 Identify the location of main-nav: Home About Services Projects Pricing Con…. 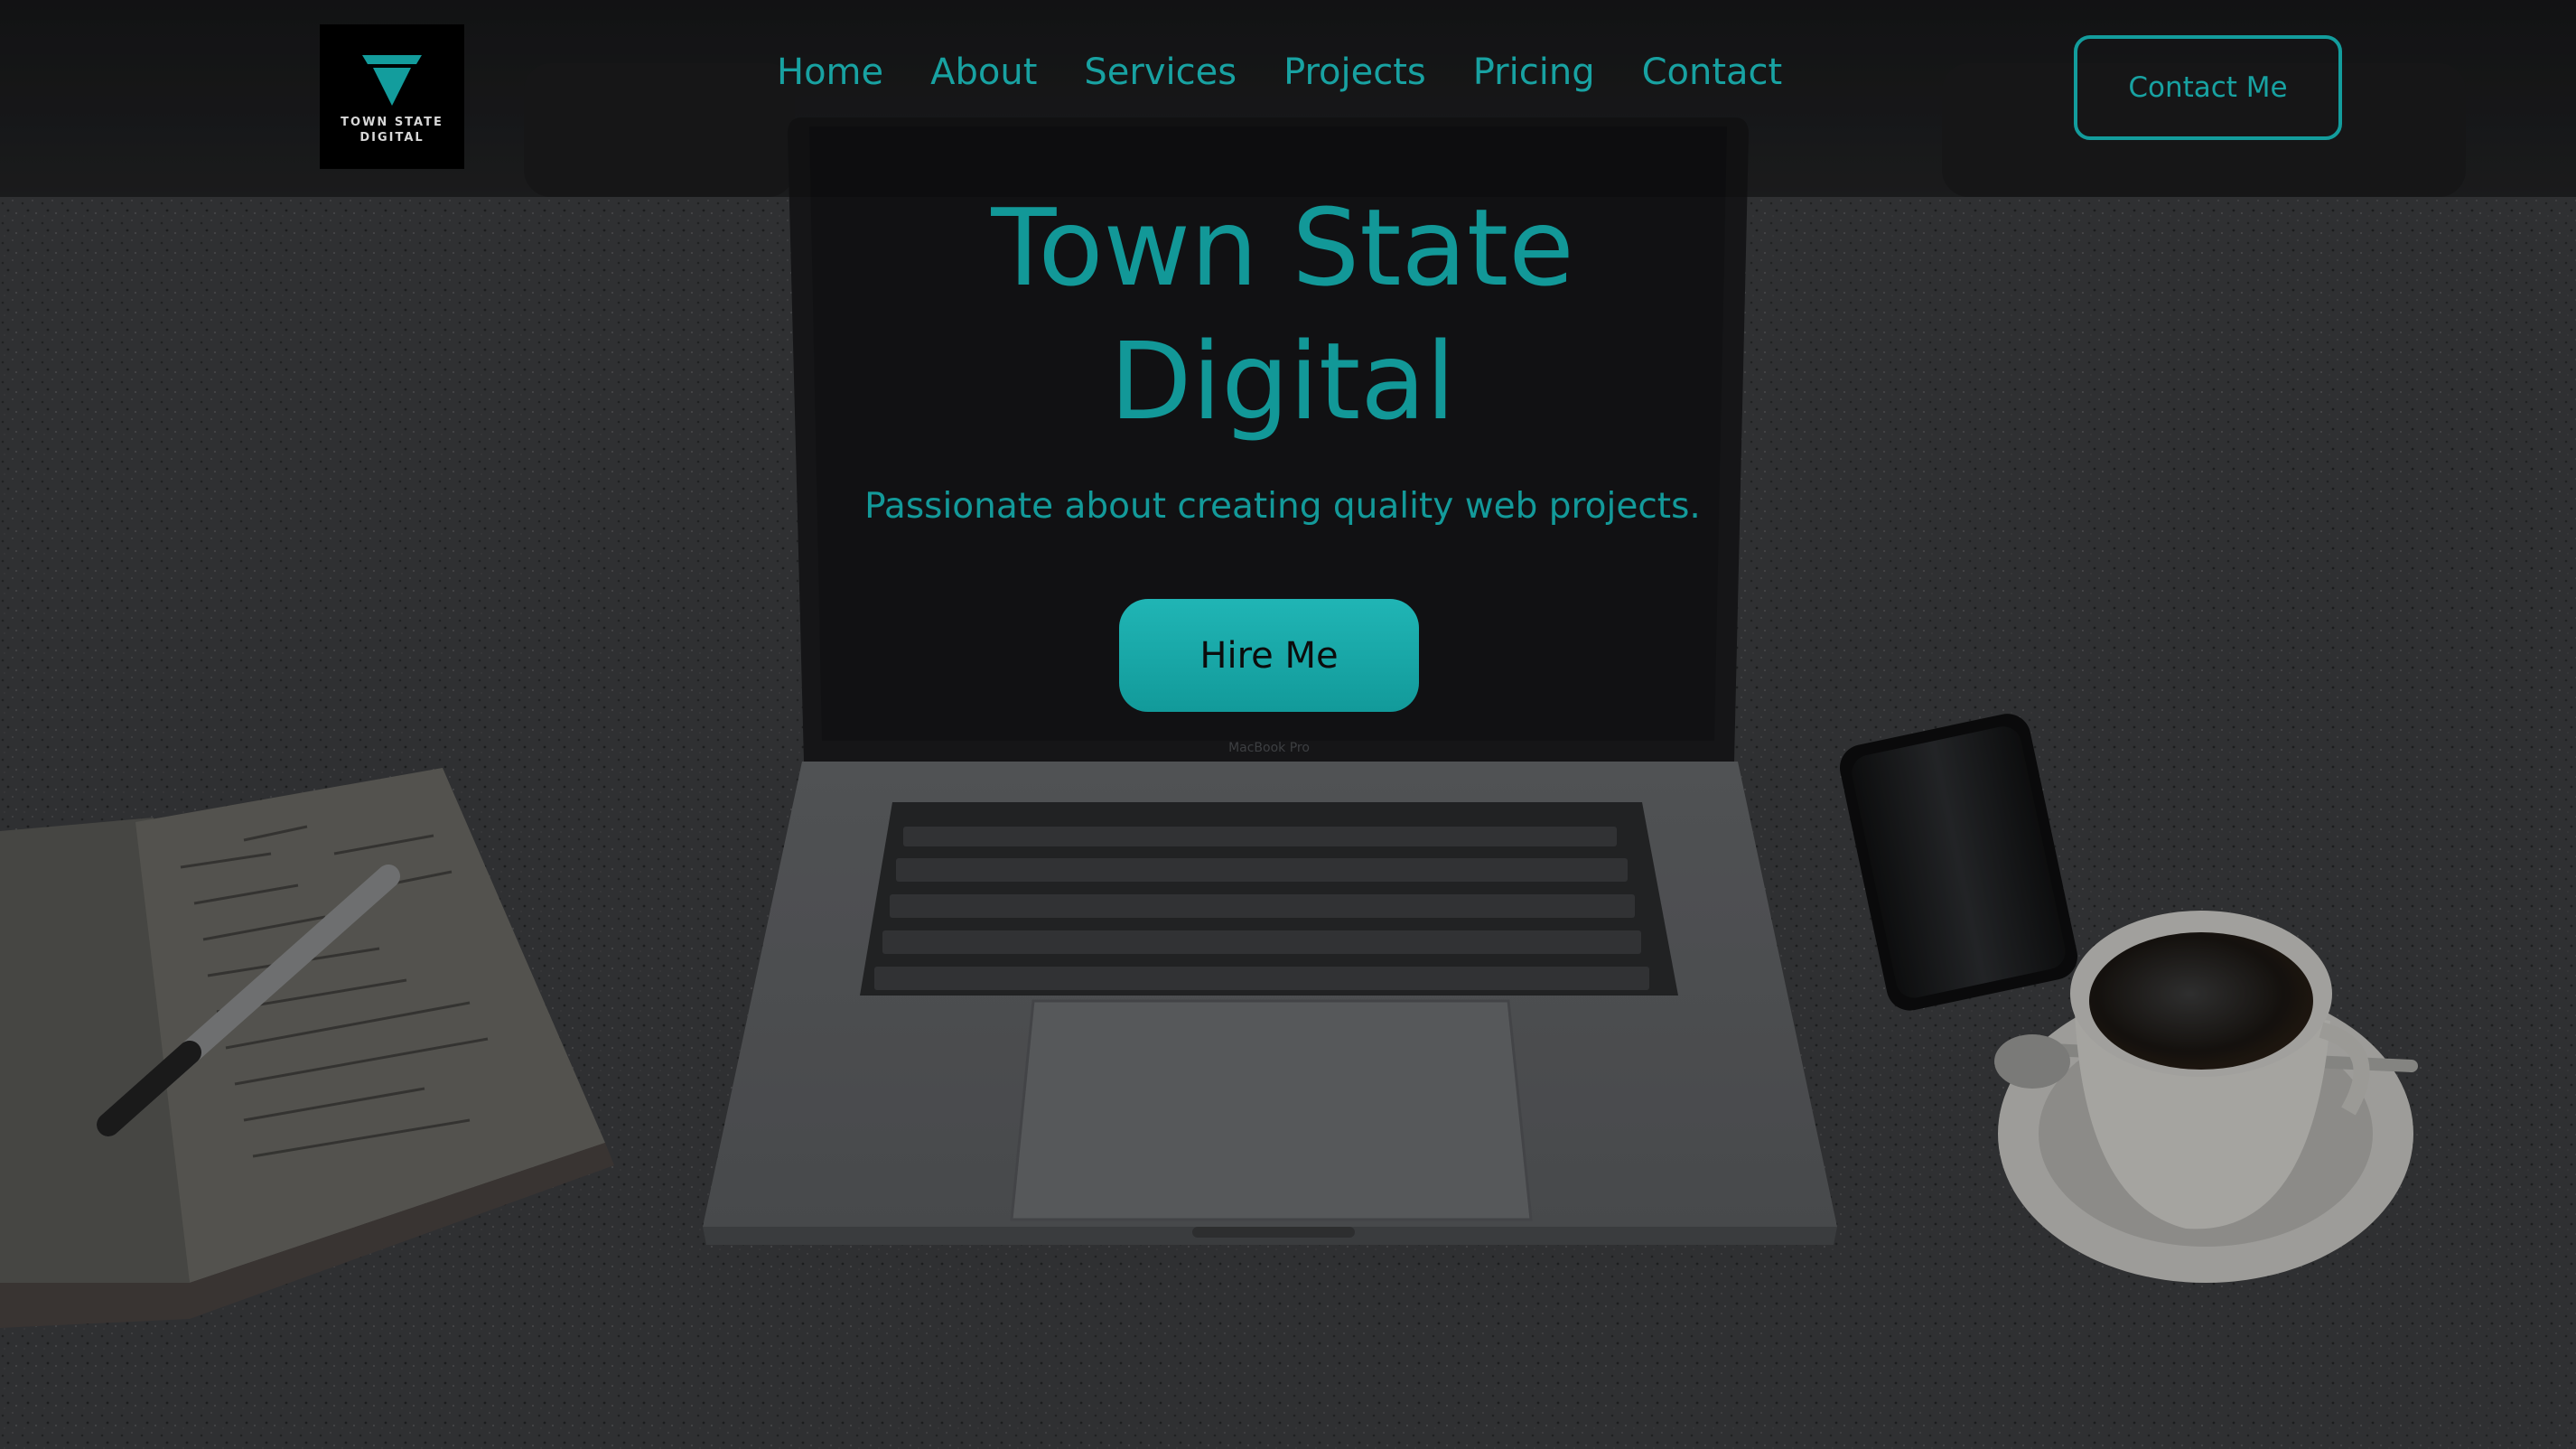
(1279, 72).